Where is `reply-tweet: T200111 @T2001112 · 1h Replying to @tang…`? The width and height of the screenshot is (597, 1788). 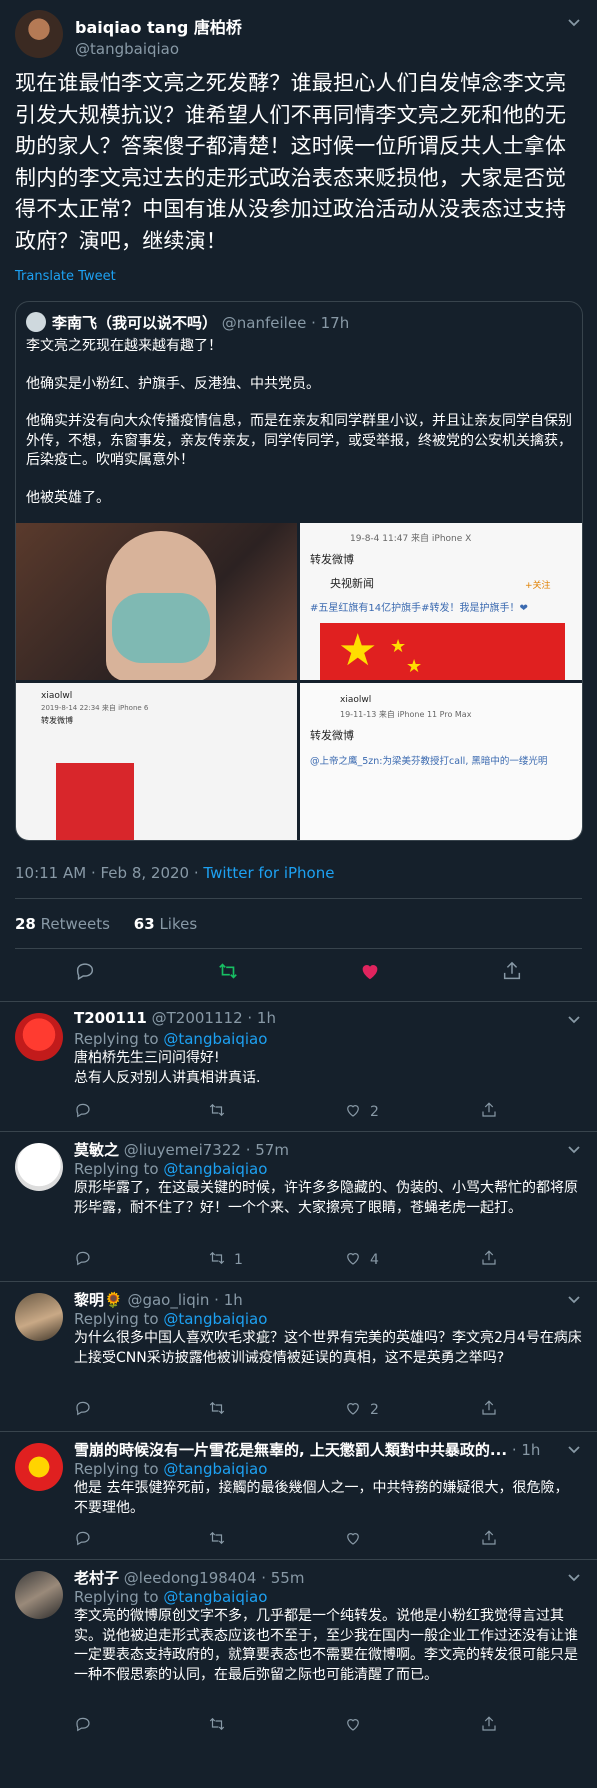
reply-tweet: T200111 @T2001112 · 1h Replying to @tang… is located at coordinates (298, 1066).